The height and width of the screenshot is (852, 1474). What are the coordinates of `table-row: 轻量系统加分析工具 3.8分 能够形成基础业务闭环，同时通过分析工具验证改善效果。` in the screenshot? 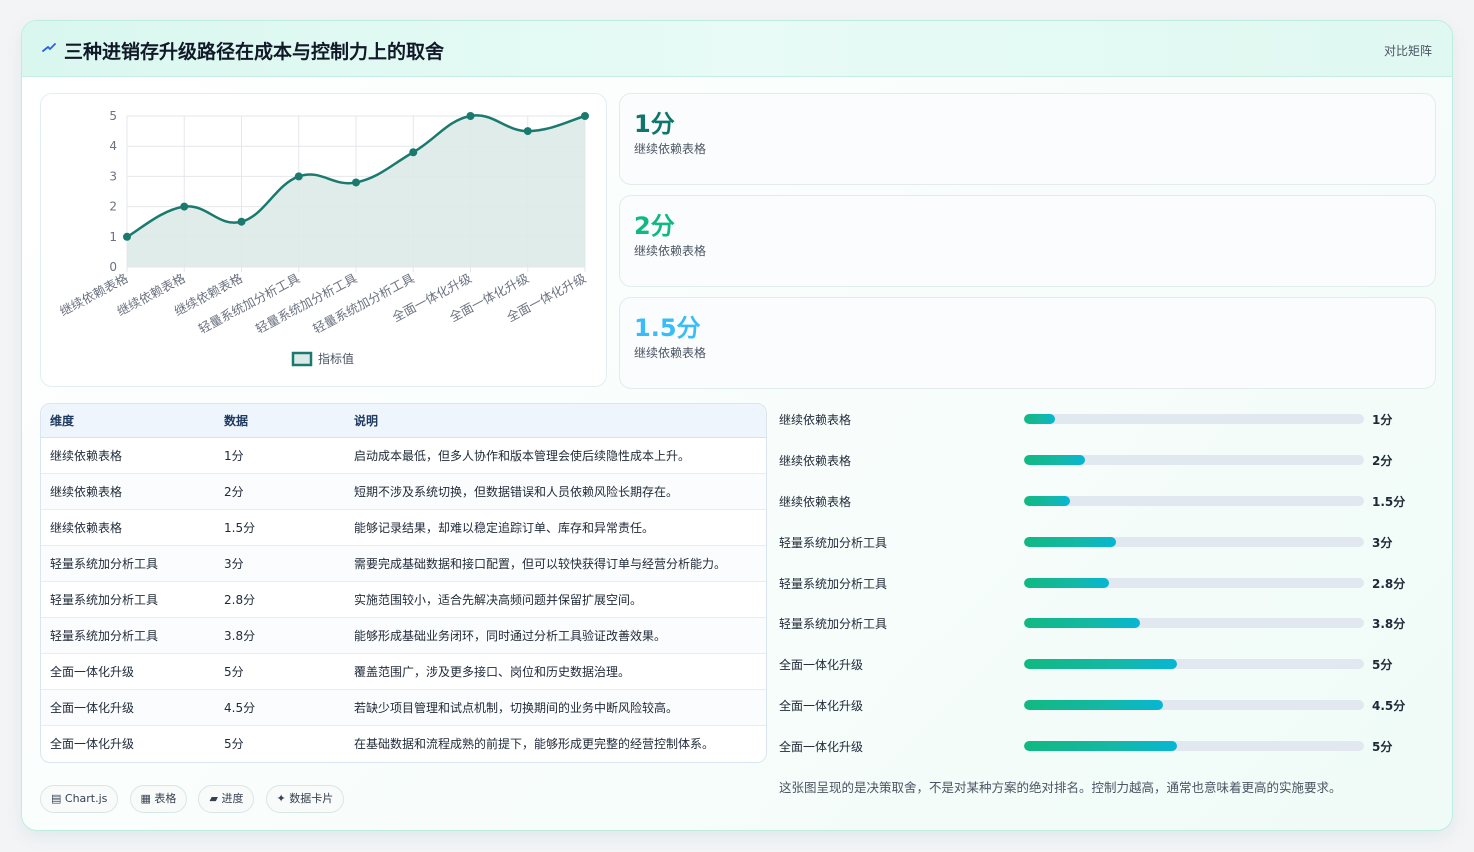 It's located at (403, 635).